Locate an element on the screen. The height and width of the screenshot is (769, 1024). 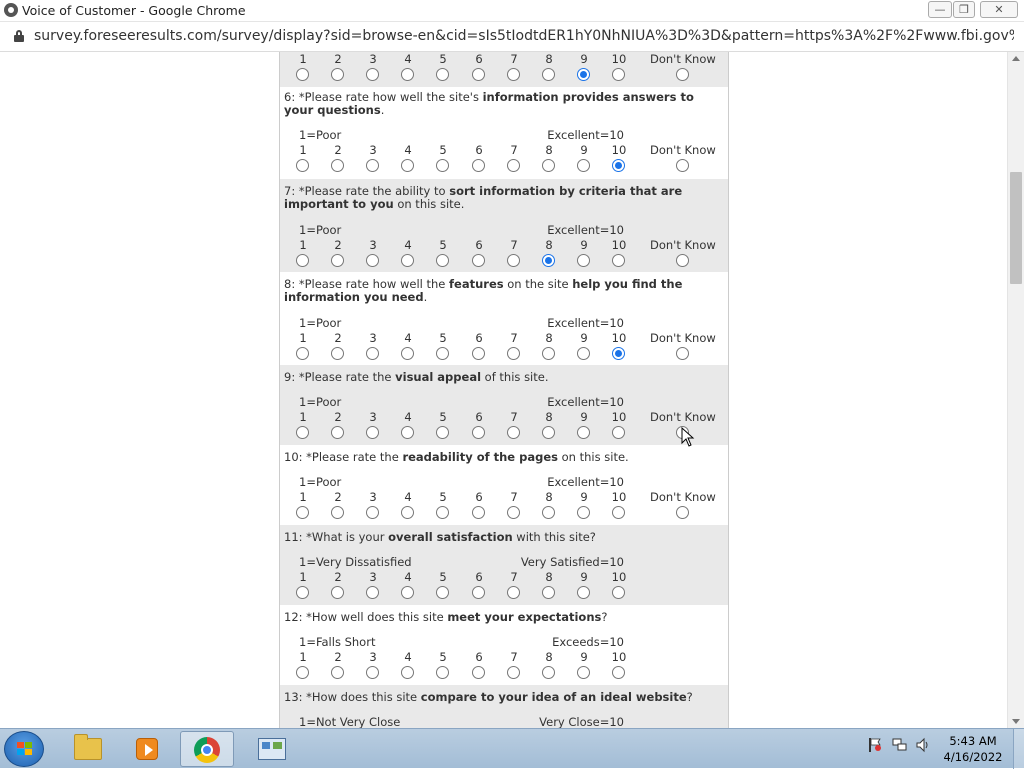
taskbar-windows-explorer is located at coordinates (87, 749).